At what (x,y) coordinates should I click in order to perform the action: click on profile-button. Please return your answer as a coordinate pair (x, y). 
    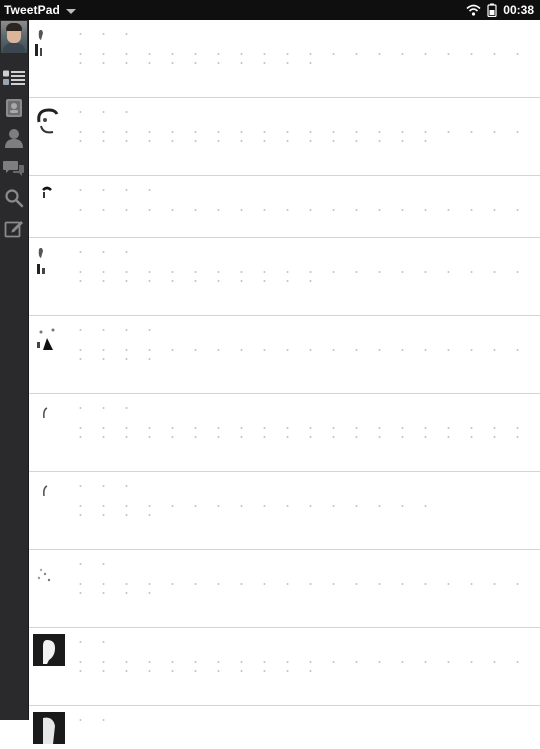
    Looking at the image, I should click on (14, 138).